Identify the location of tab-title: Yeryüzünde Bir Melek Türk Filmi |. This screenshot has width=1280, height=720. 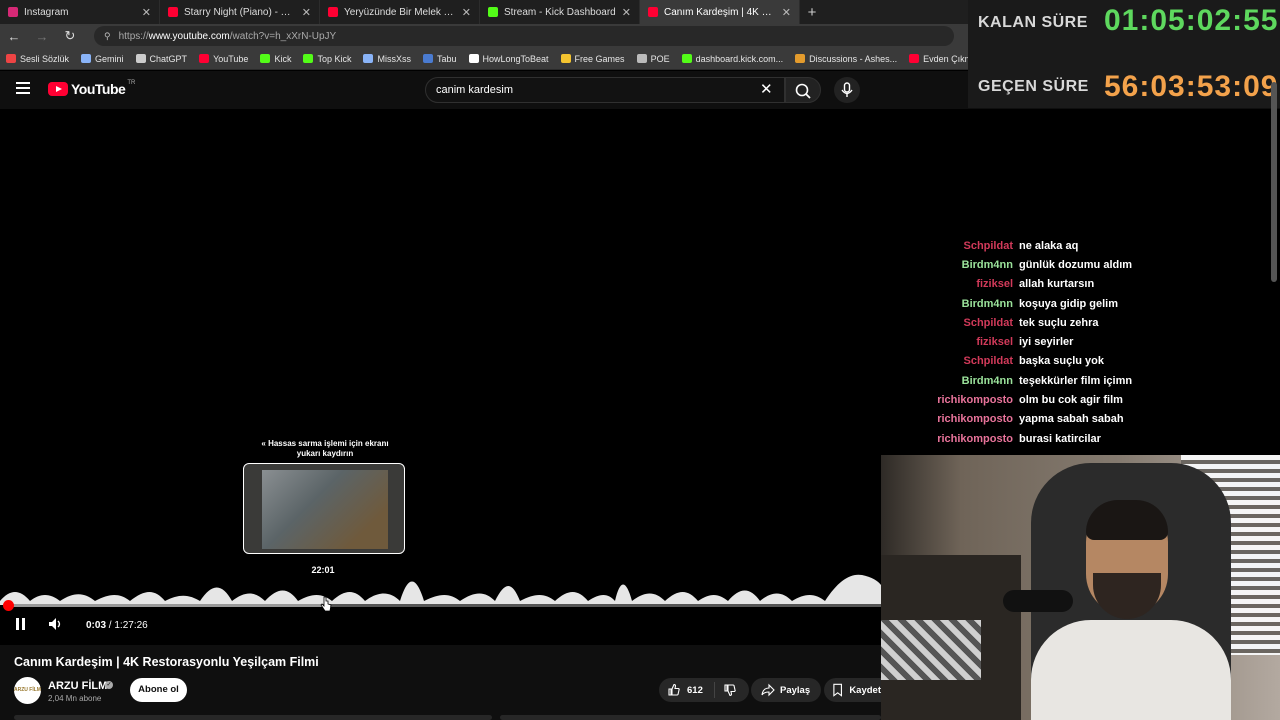
(400, 12).